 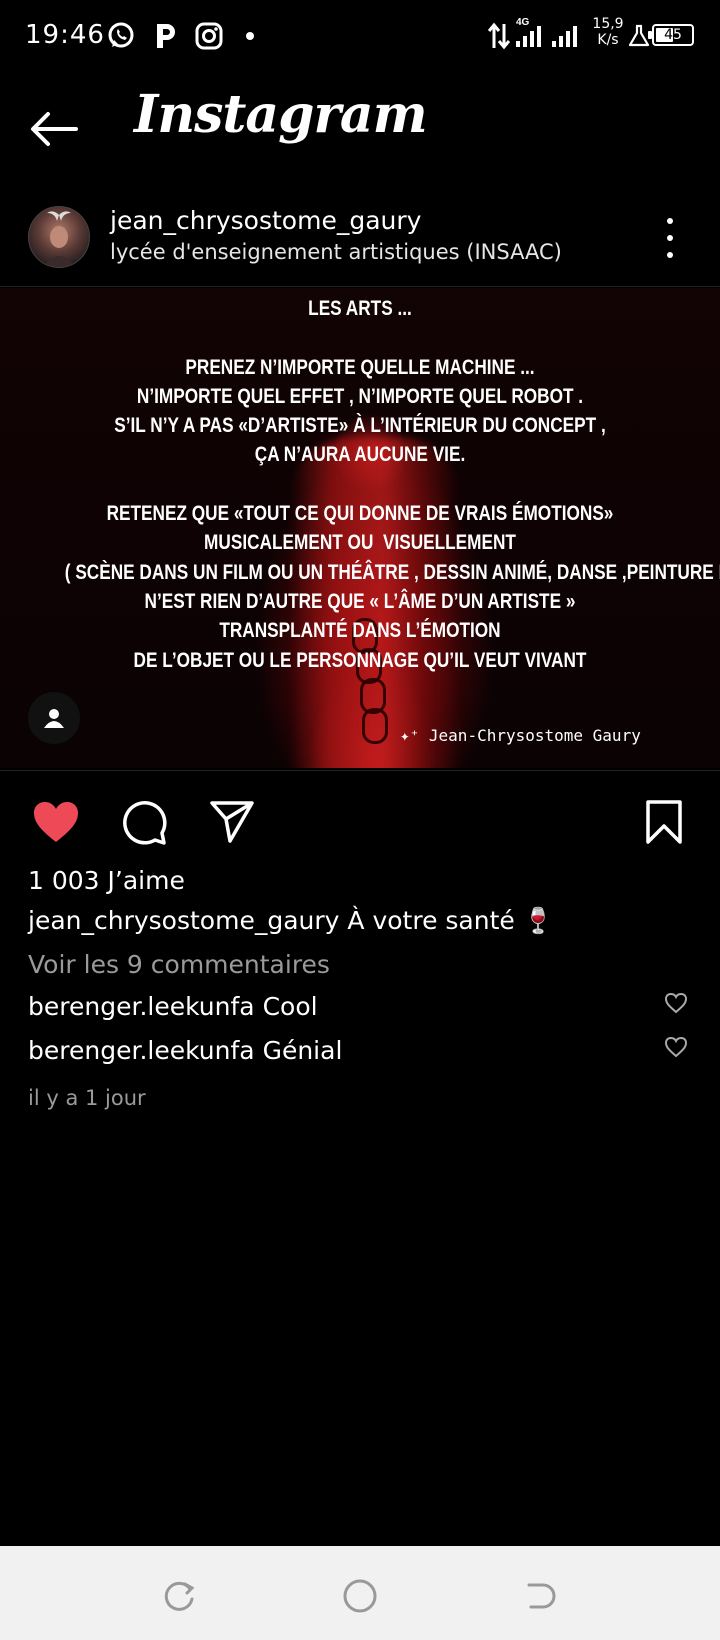 I want to click on network-type-label: 4G, so click(x=523, y=22).